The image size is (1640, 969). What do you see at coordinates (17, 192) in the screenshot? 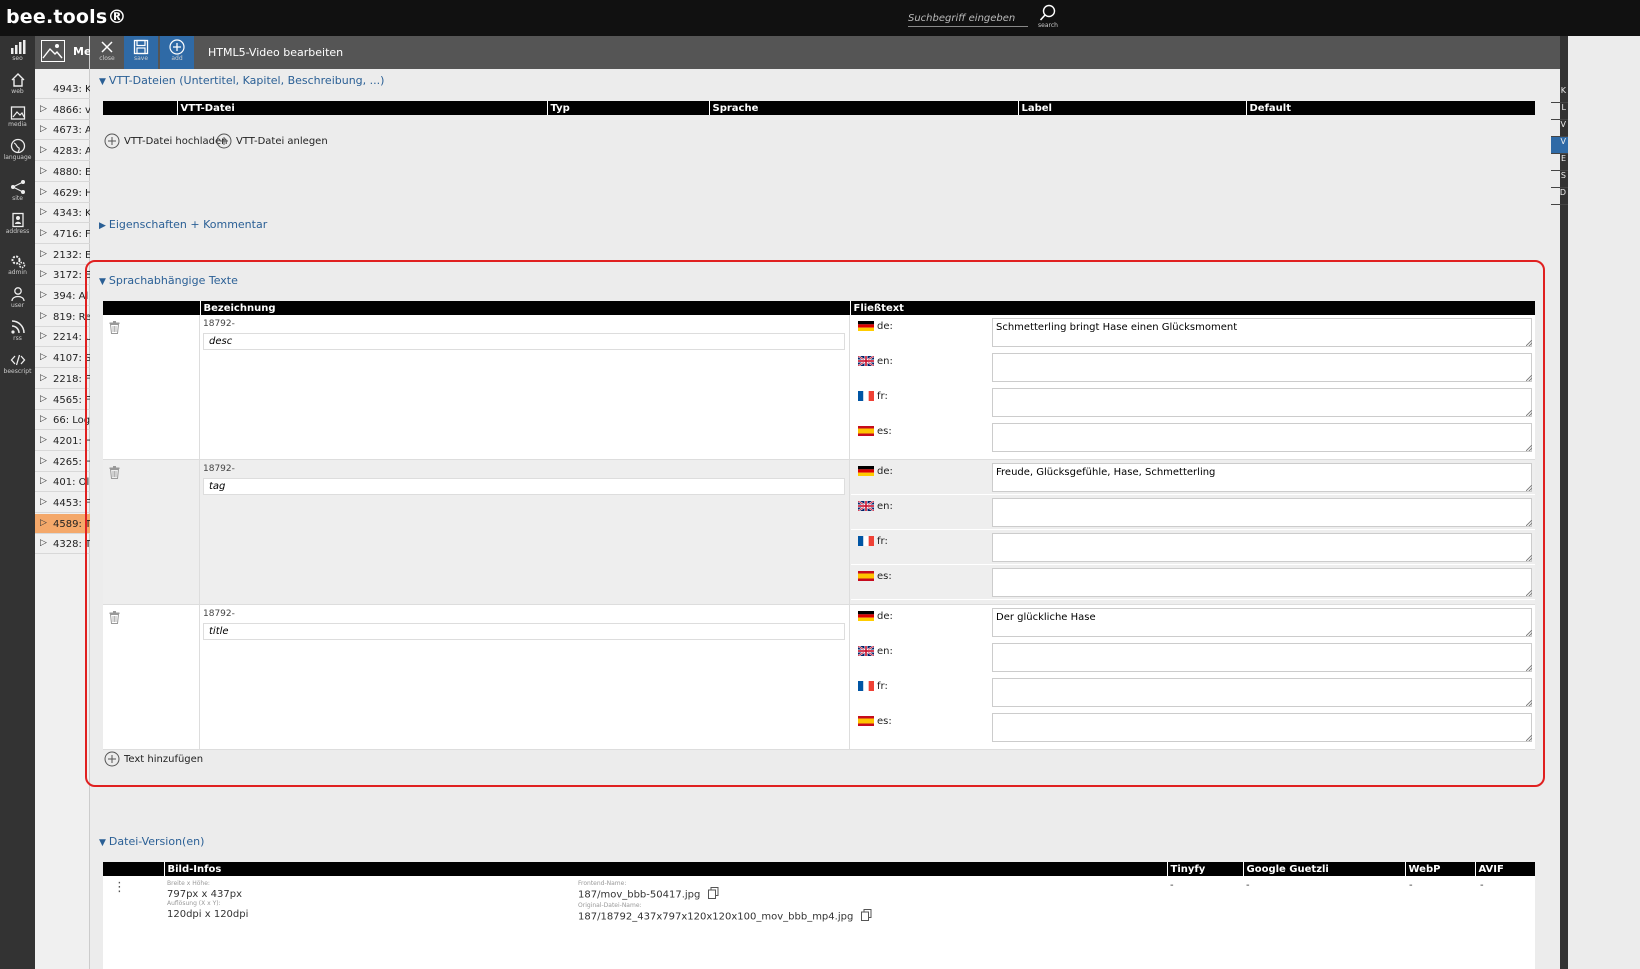
I see `rail-item-site: site` at bounding box center [17, 192].